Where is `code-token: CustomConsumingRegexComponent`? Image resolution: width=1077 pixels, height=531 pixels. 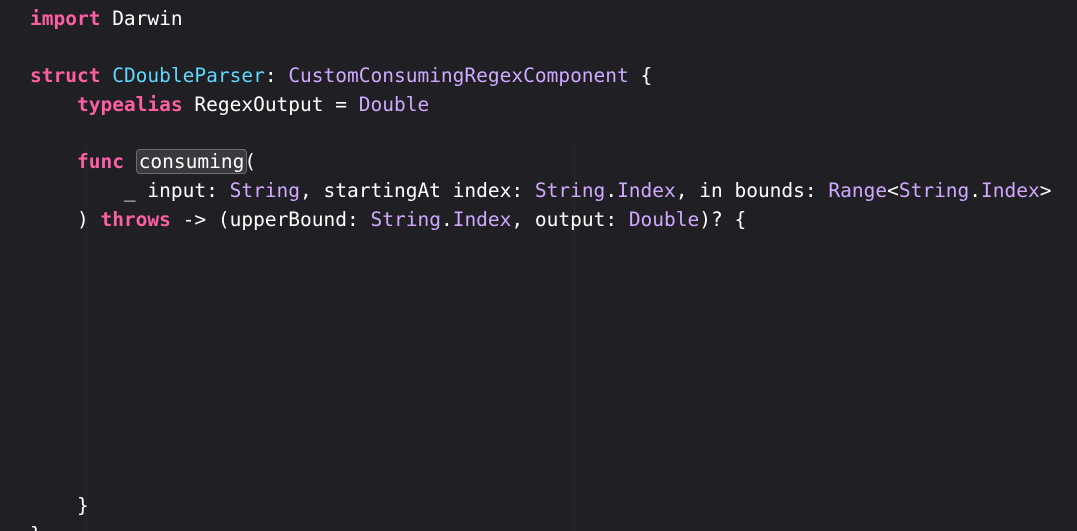
code-token: CustomConsumingRegexComponent is located at coordinates (458, 76).